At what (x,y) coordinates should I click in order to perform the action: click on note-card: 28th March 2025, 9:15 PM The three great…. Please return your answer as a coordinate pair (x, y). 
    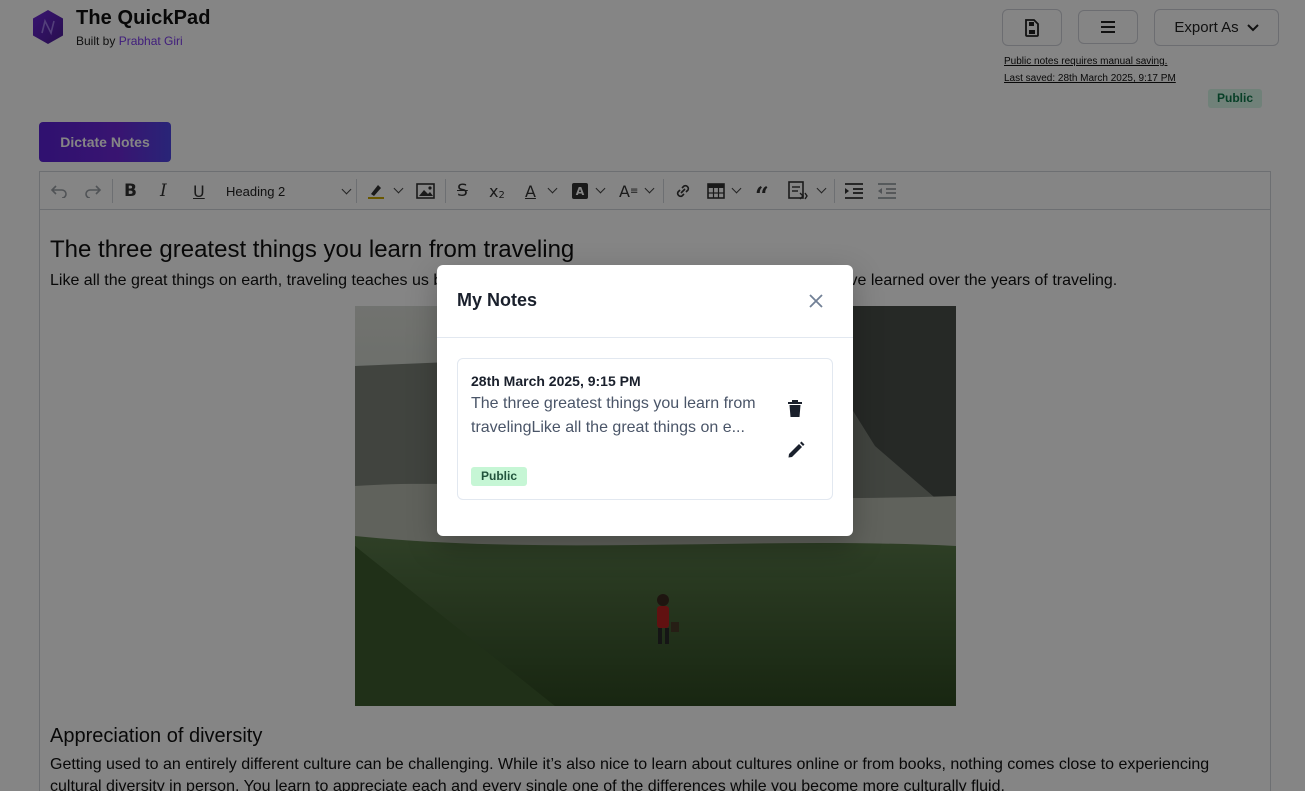
    Looking at the image, I should click on (645, 429).